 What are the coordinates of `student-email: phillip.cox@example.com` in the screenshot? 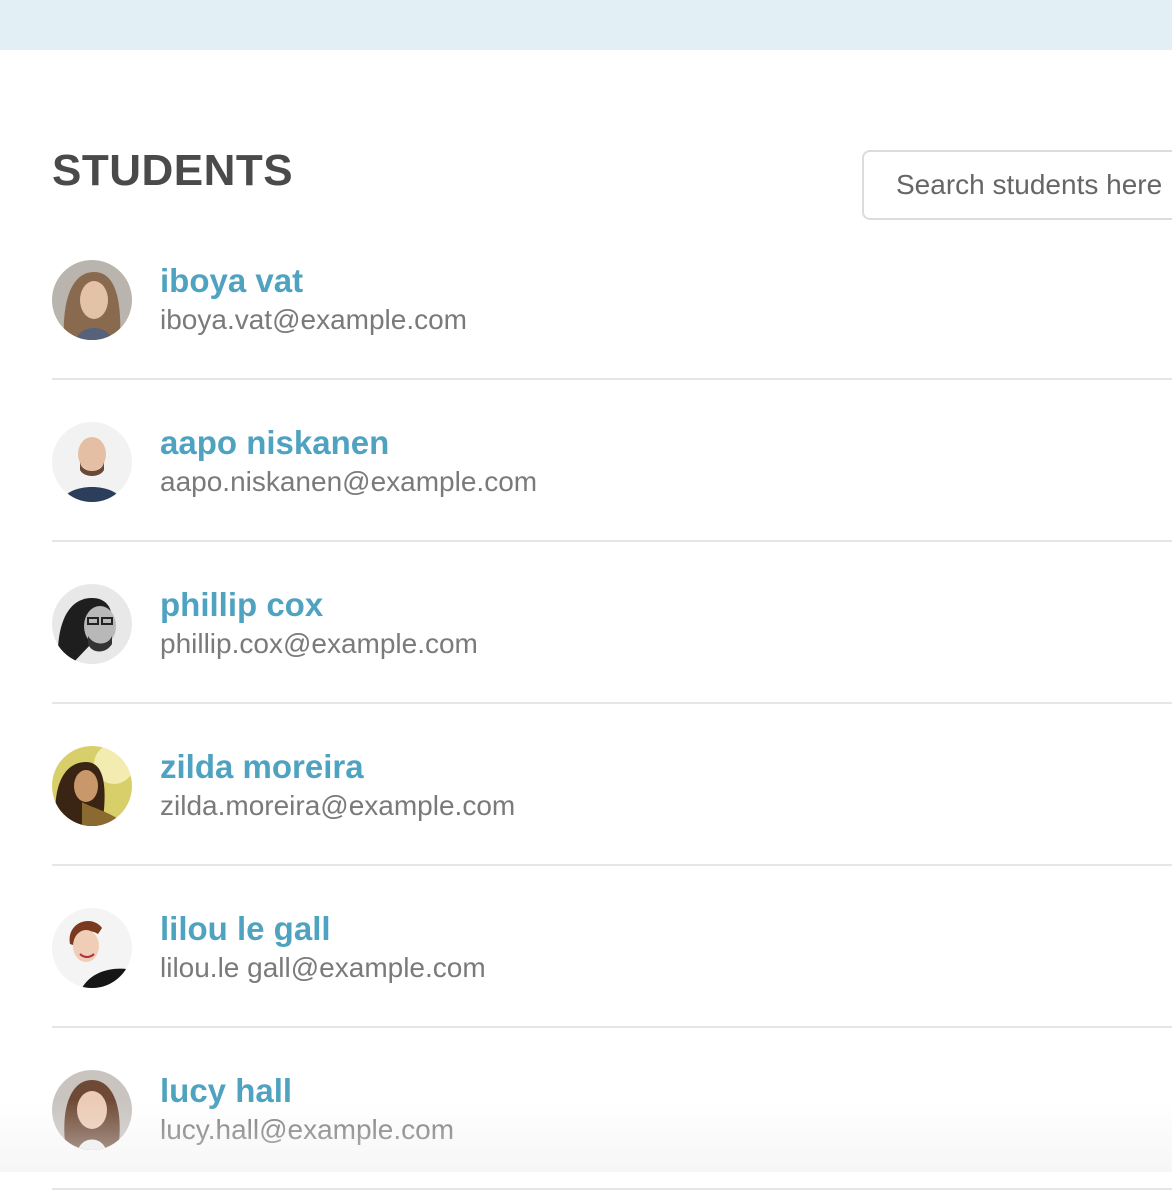 It's located at (319, 643).